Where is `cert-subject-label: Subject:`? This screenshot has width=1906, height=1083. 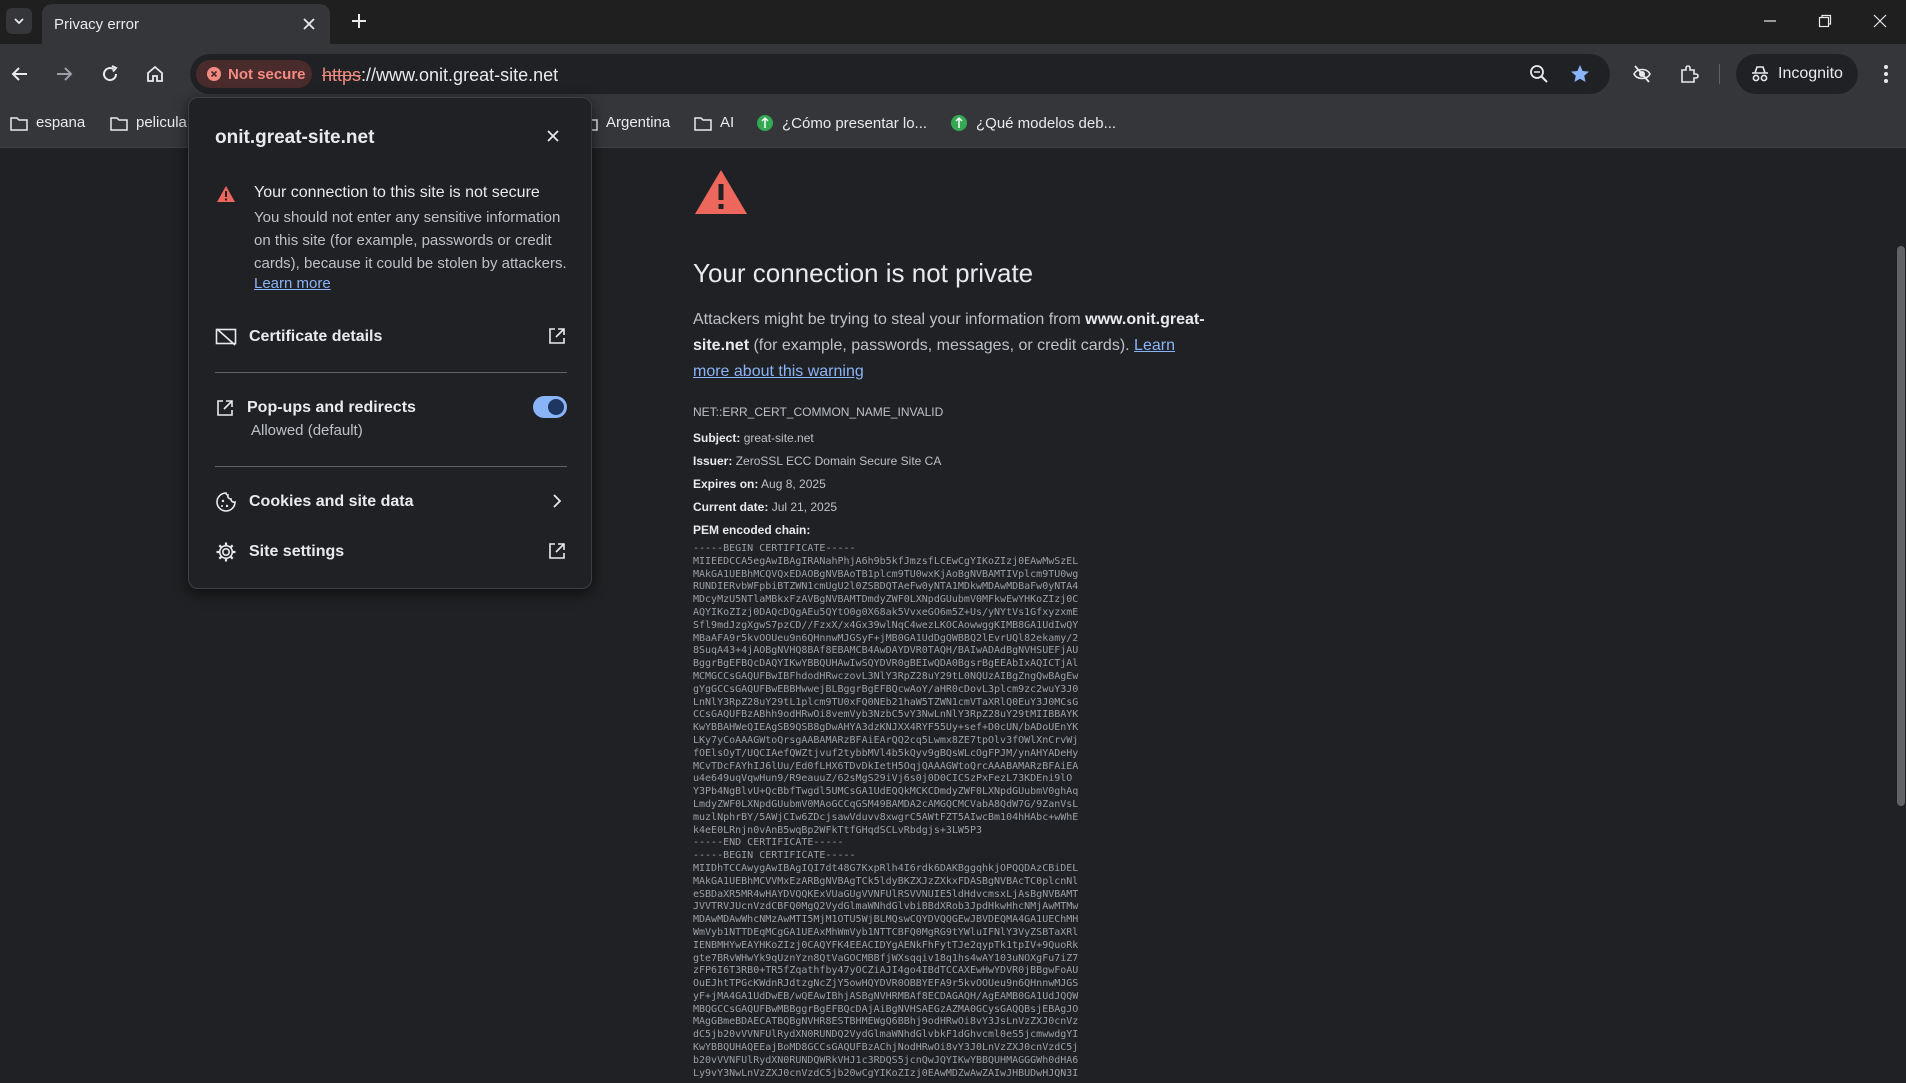
cert-subject-label: Subject: is located at coordinates (717, 438).